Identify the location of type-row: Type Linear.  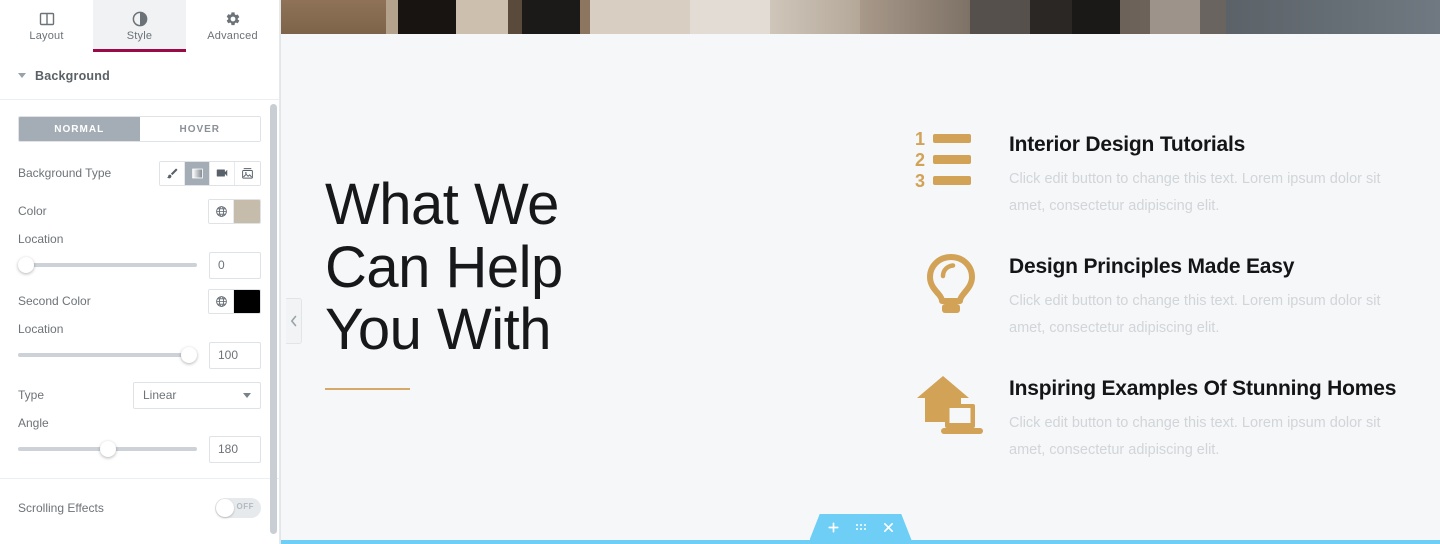
(139, 395).